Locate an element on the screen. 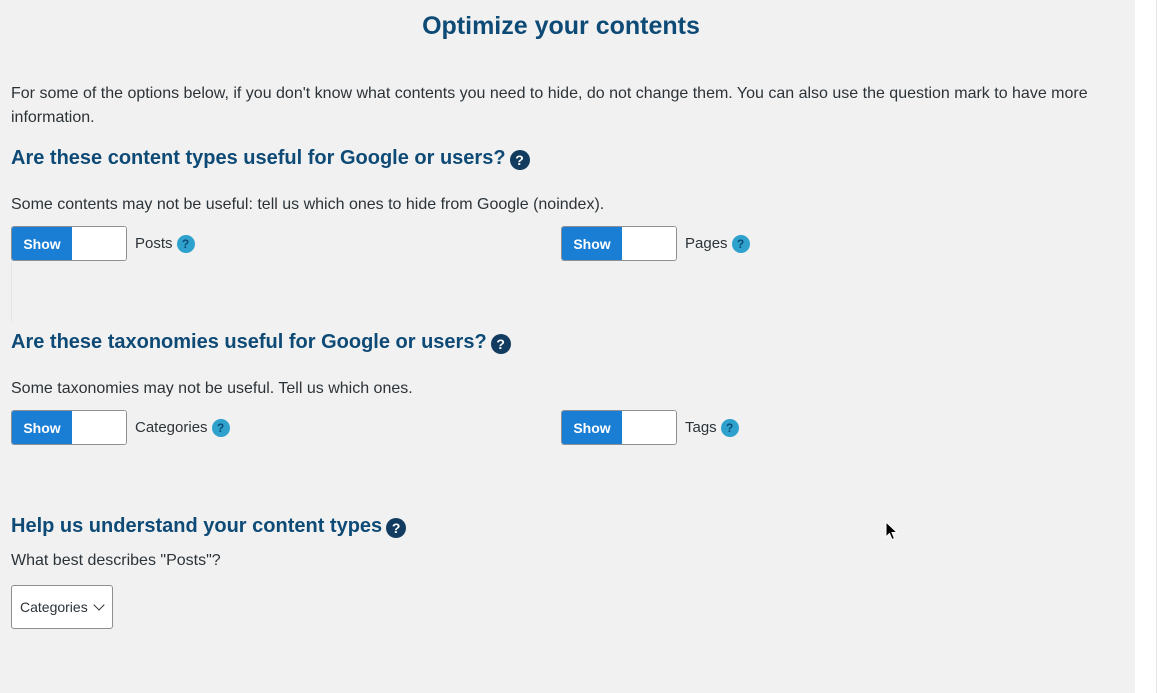 Image resolution: width=1164 pixels, height=693 pixels. pages-label: Pages is located at coordinates (706, 243).